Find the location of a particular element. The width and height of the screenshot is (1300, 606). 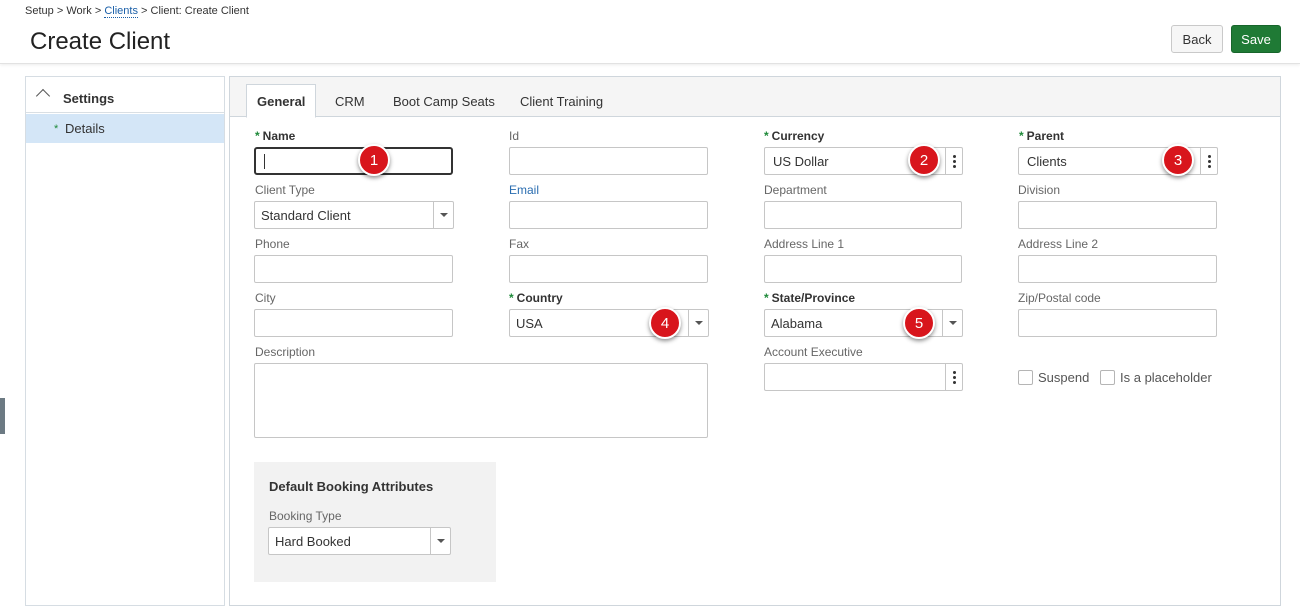

tab-crm: CRM is located at coordinates (350, 101).